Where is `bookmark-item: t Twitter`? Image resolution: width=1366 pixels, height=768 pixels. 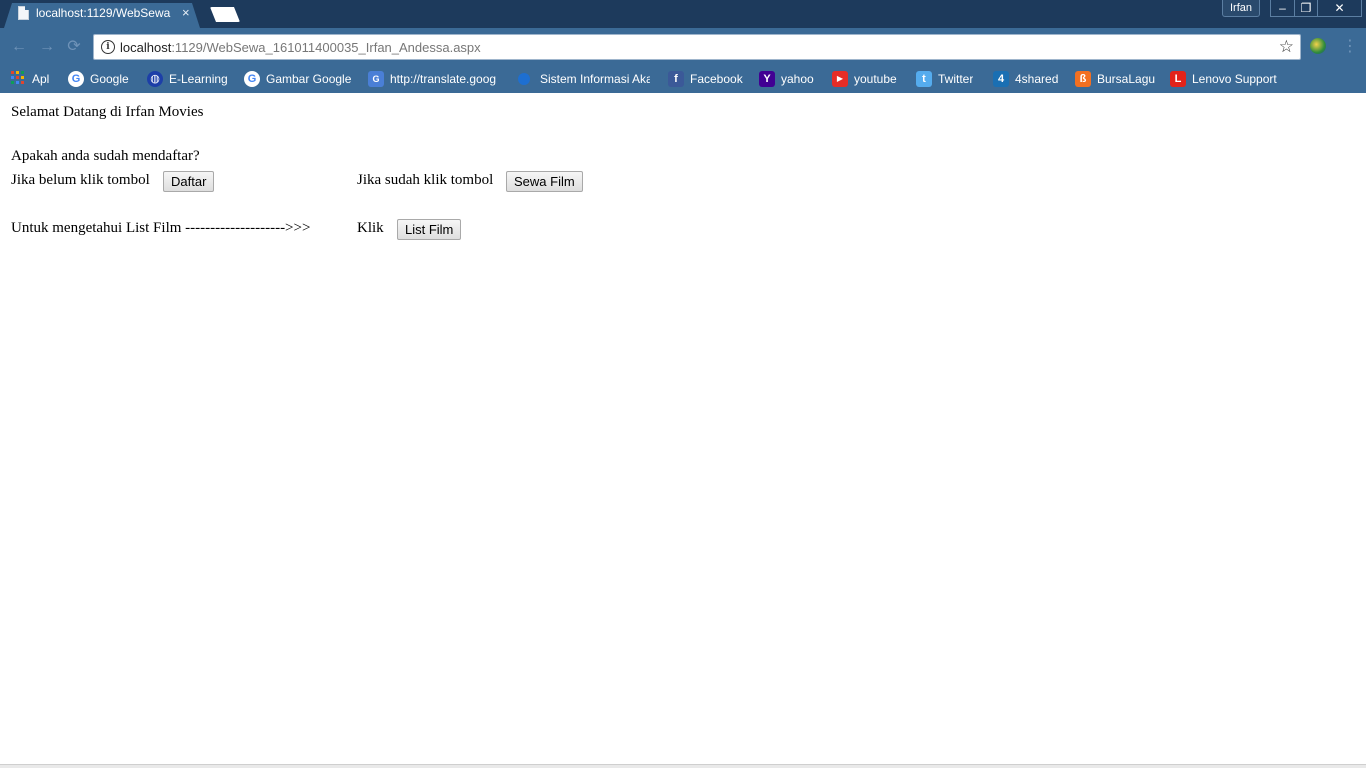
bookmark-item: t Twitter is located at coordinates (944, 79).